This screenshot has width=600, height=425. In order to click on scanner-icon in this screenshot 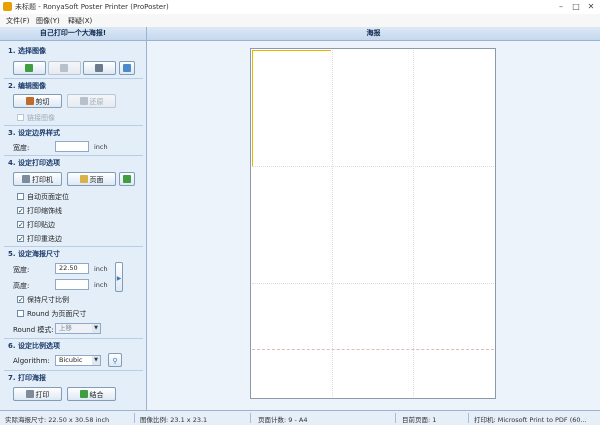, I will do `click(98, 68)`.